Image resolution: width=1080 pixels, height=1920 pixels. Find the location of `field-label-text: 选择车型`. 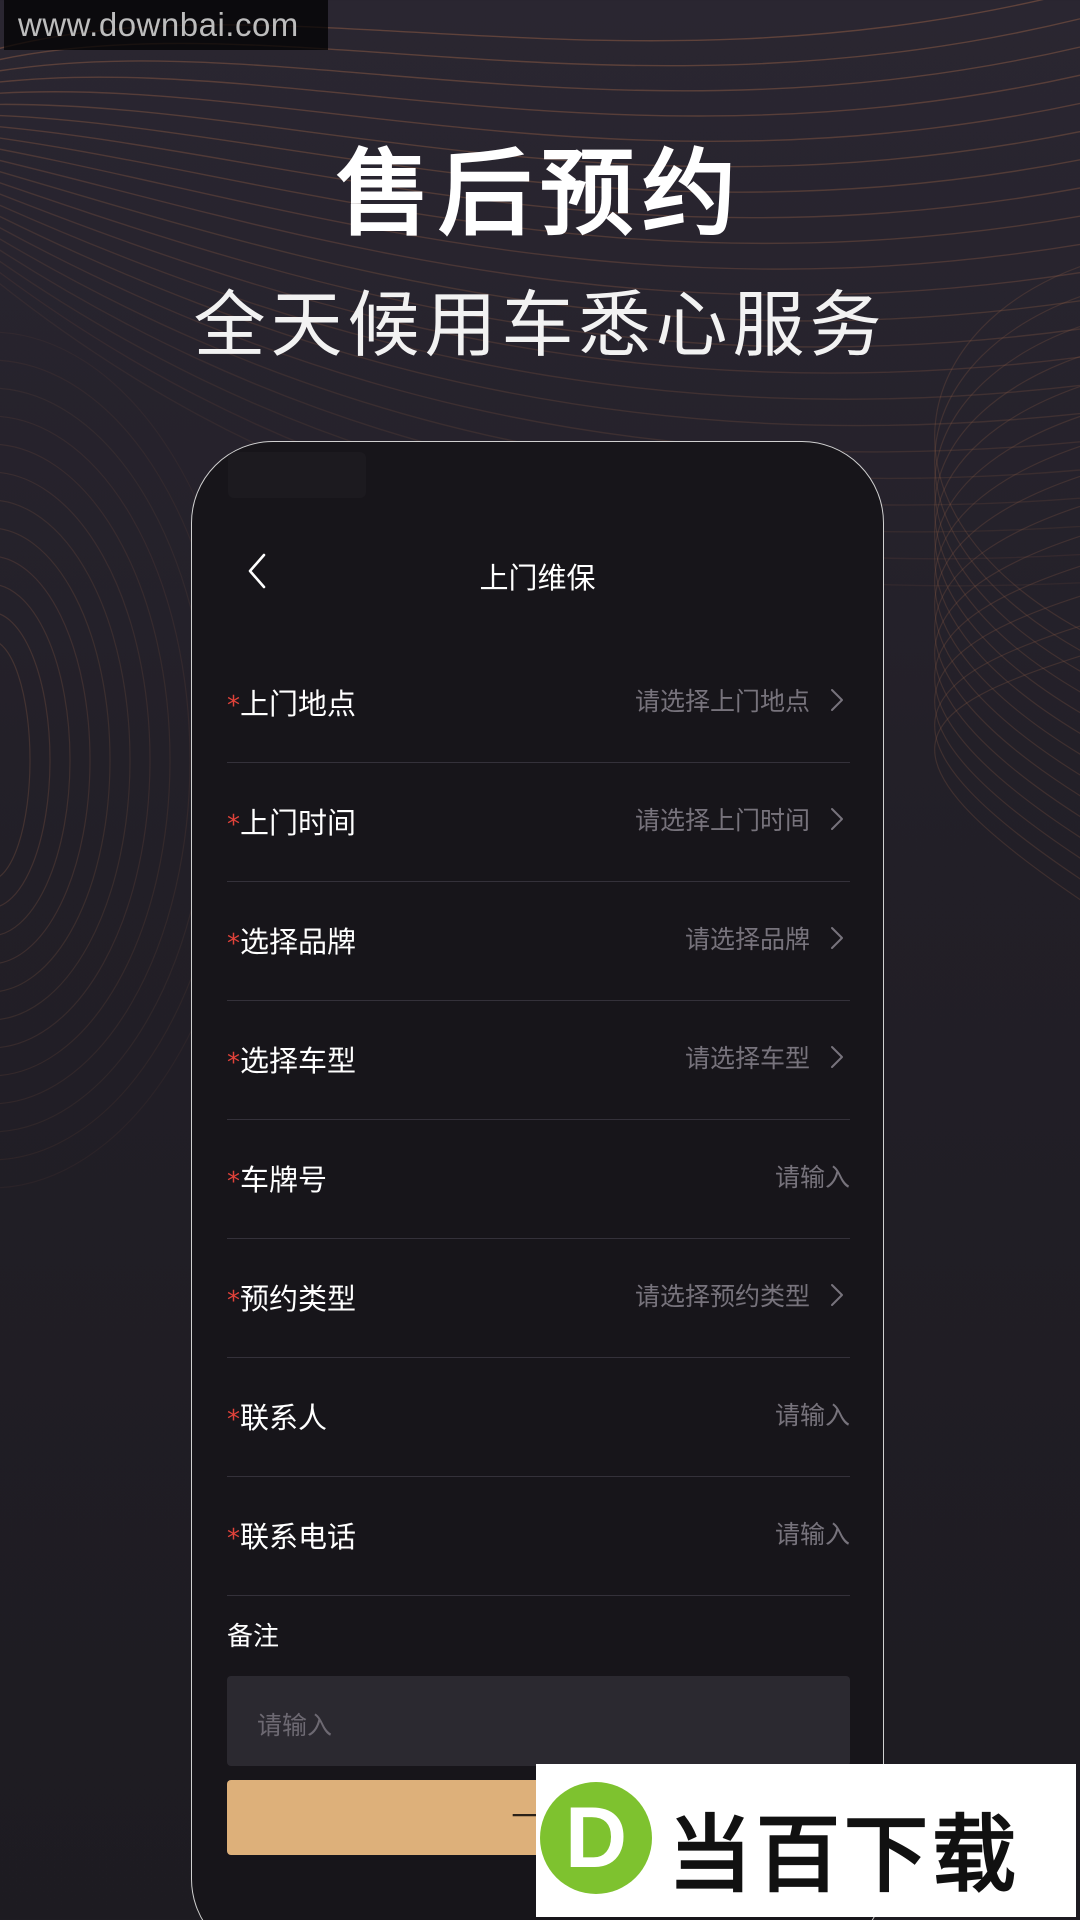

field-label-text: 选择车型 is located at coordinates (298, 1061).